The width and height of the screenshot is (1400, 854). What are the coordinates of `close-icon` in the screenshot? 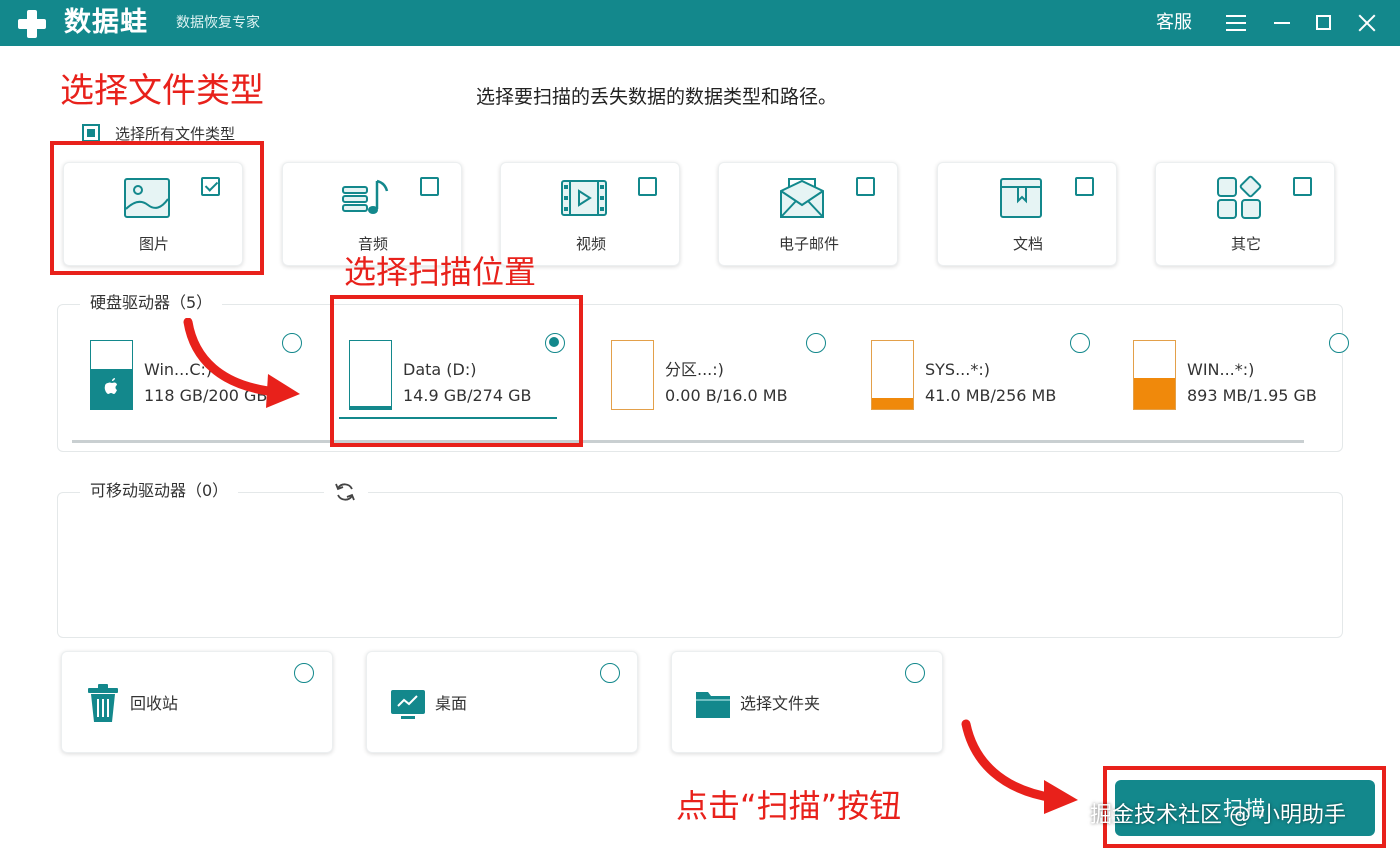 It's located at (1367, 23).